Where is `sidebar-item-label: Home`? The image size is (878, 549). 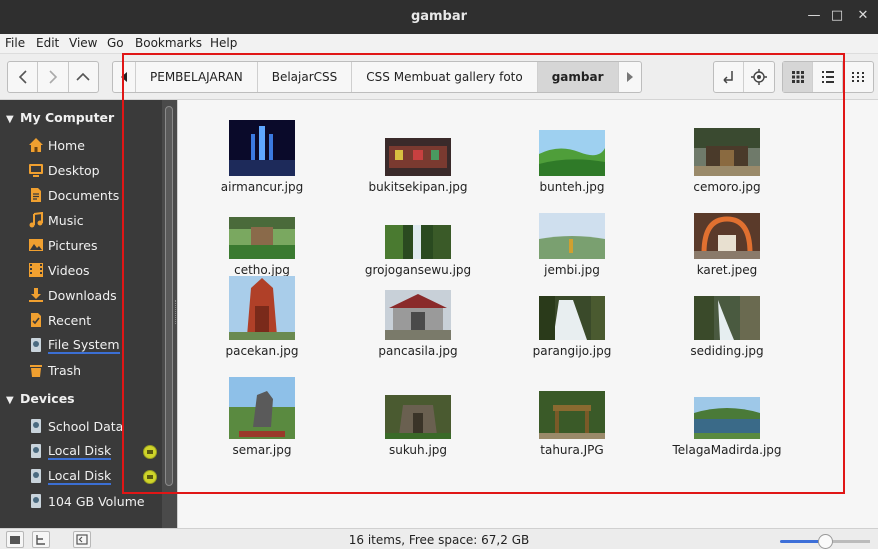
sidebar-item-label: Home is located at coordinates (66, 145).